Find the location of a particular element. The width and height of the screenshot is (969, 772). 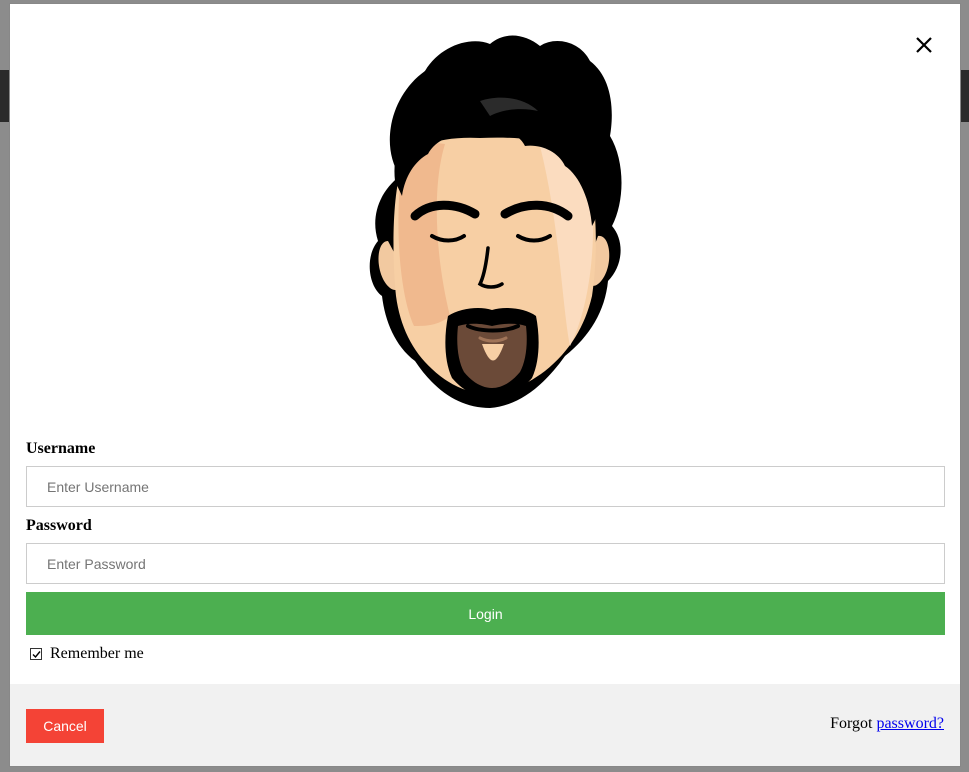

password-label: Password is located at coordinates (59, 525).